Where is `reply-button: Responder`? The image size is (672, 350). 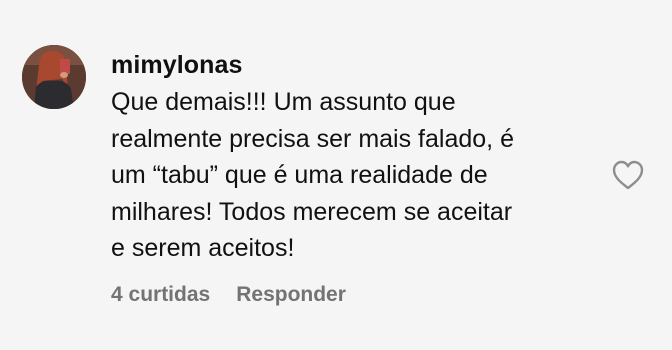 reply-button: Responder is located at coordinates (291, 295).